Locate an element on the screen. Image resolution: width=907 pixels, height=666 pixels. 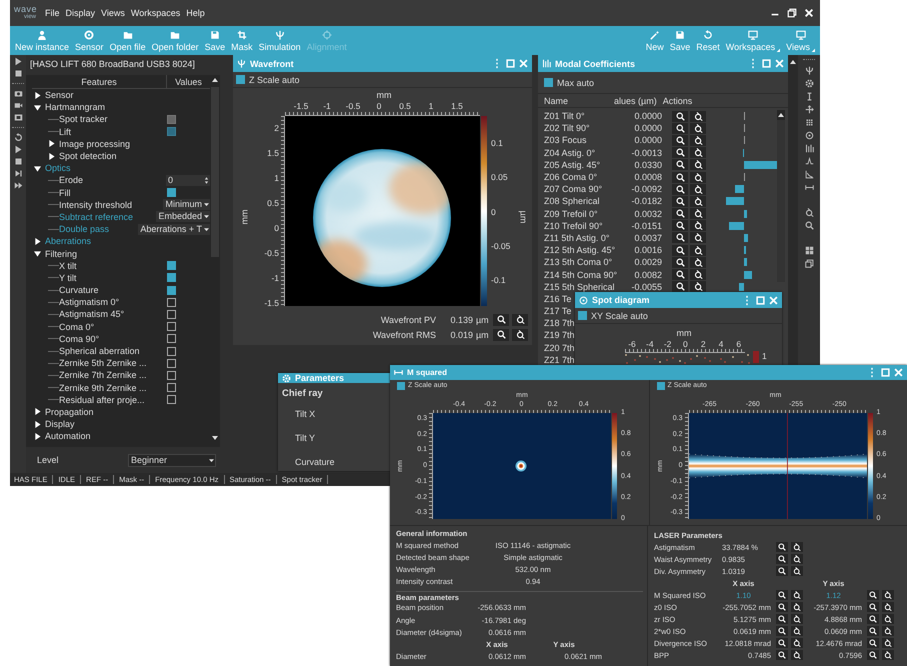
step-icon is located at coordinates (18, 173).